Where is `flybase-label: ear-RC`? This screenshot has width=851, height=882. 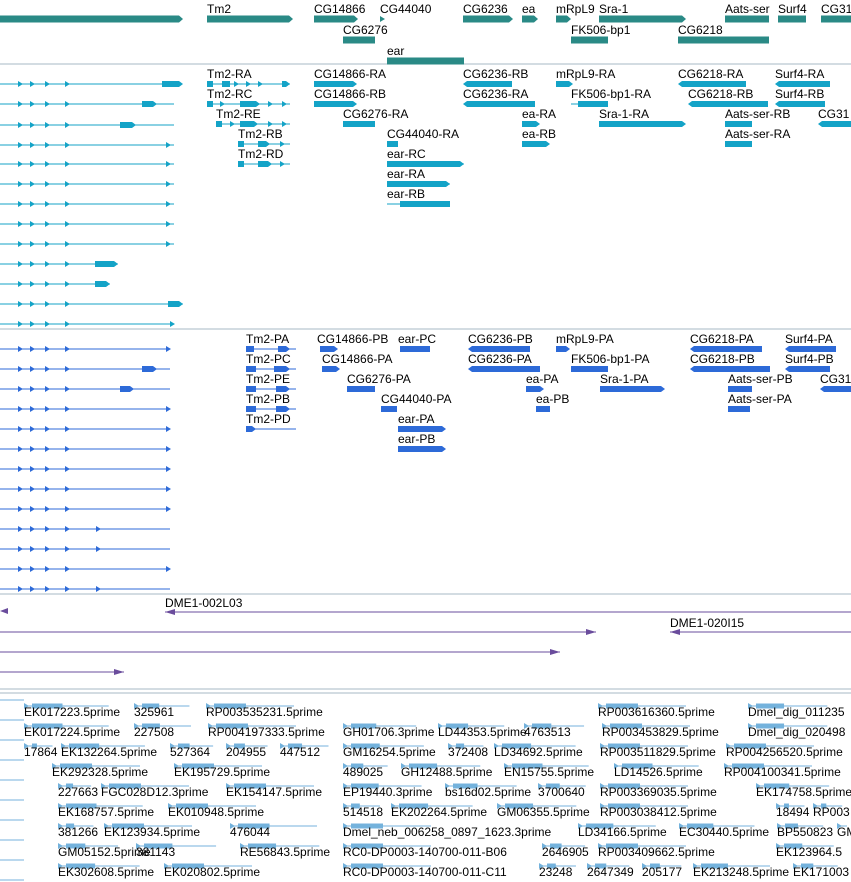
flybase-label: ear-RC is located at coordinates (406, 154).